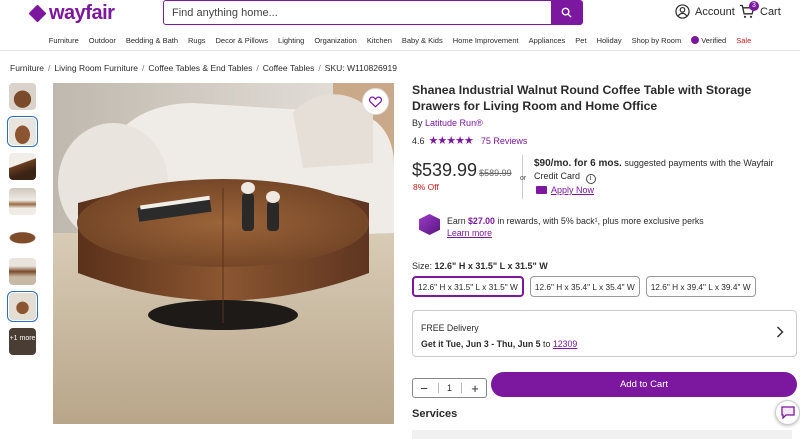 This screenshot has height=439, width=800. I want to click on nav-furniture: Furniture, so click(64, 40).